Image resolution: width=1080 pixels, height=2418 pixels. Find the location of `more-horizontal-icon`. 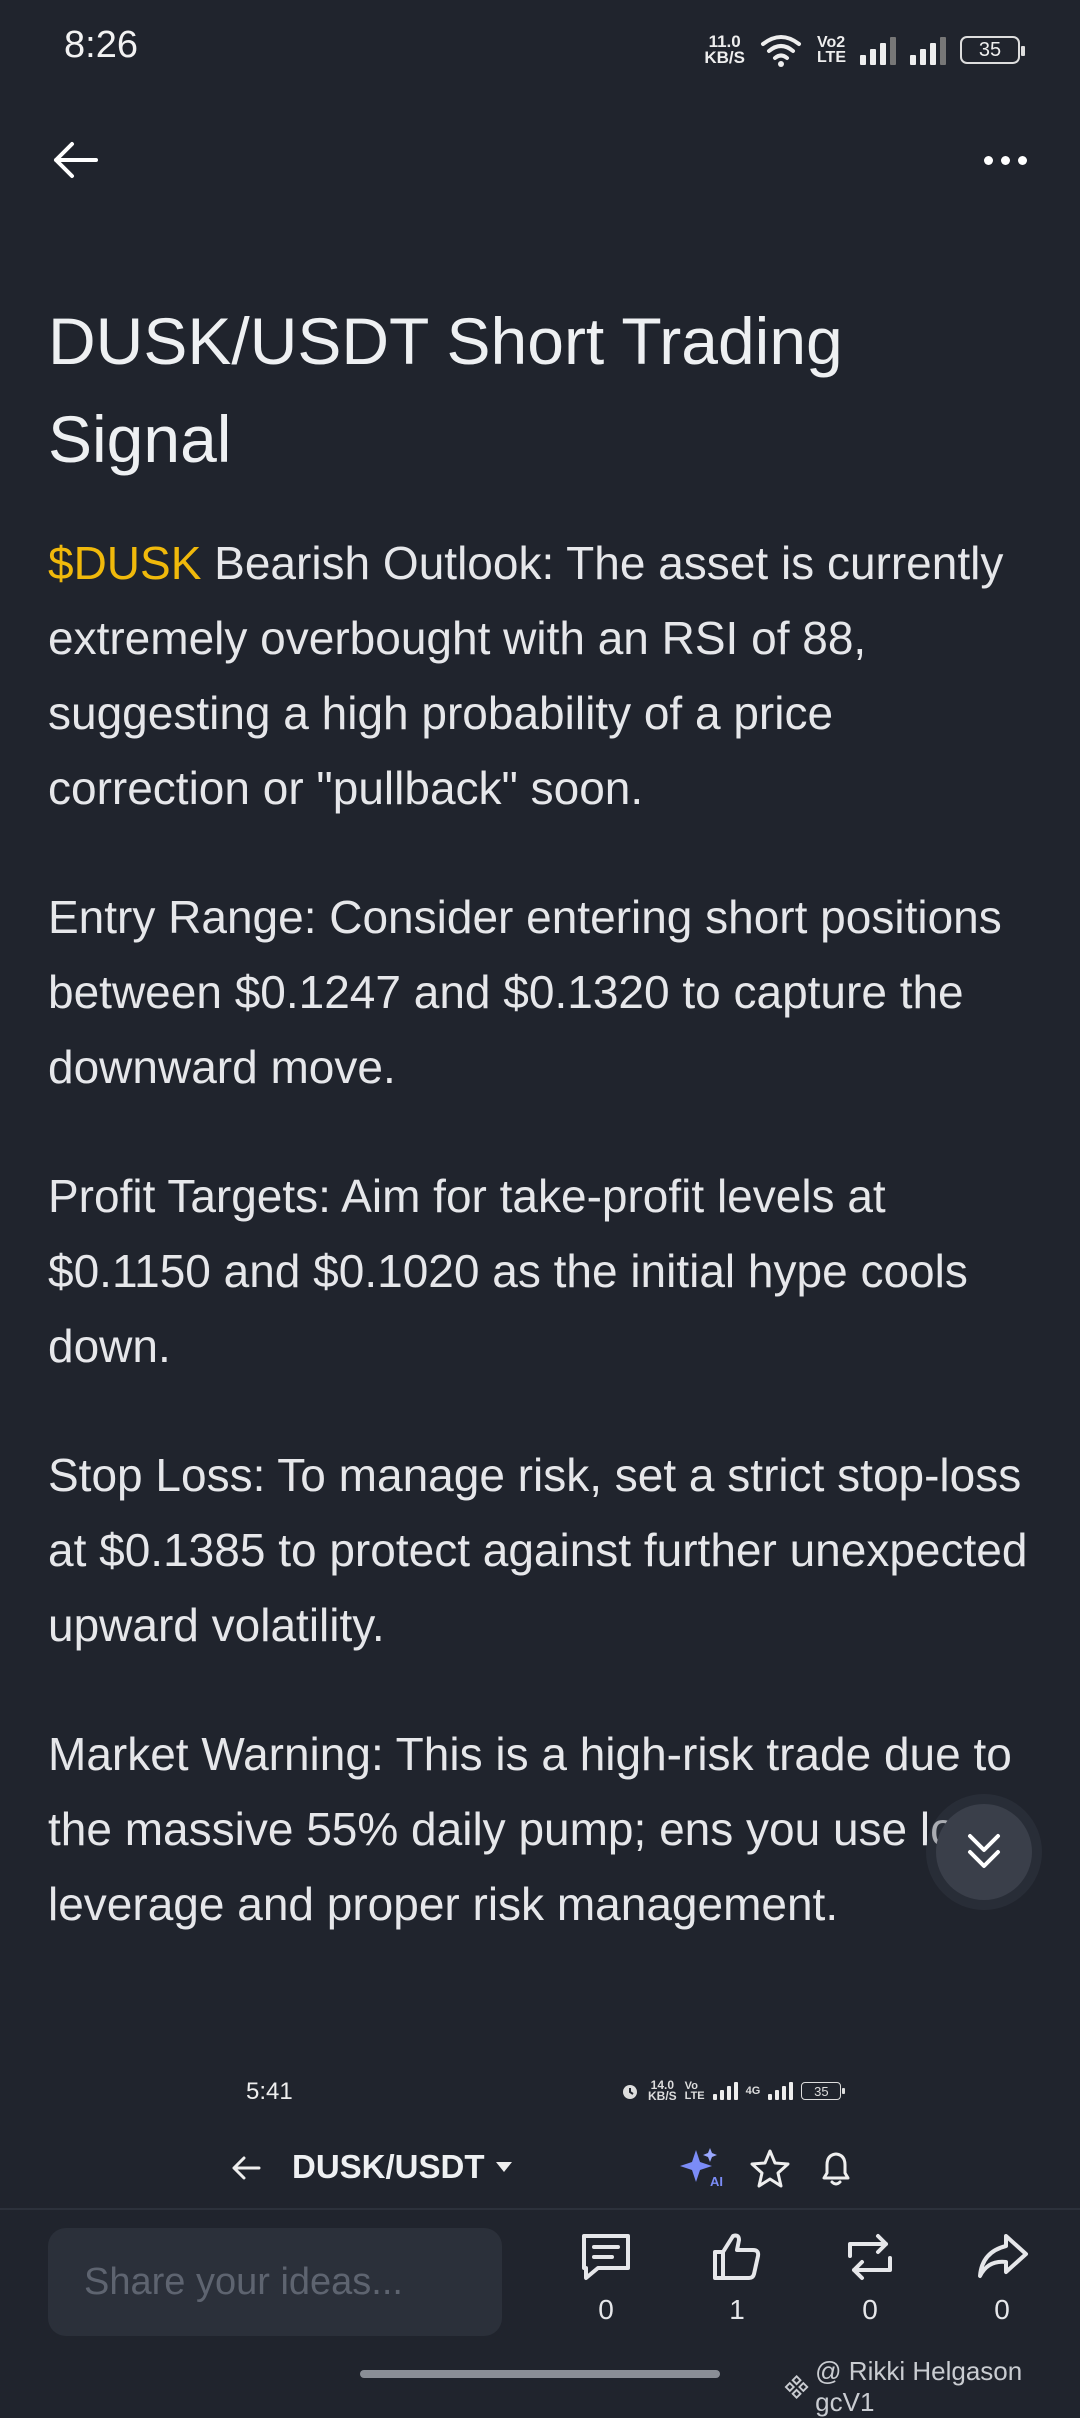

more-horizontal-icon is located at coordinates (988, 160).